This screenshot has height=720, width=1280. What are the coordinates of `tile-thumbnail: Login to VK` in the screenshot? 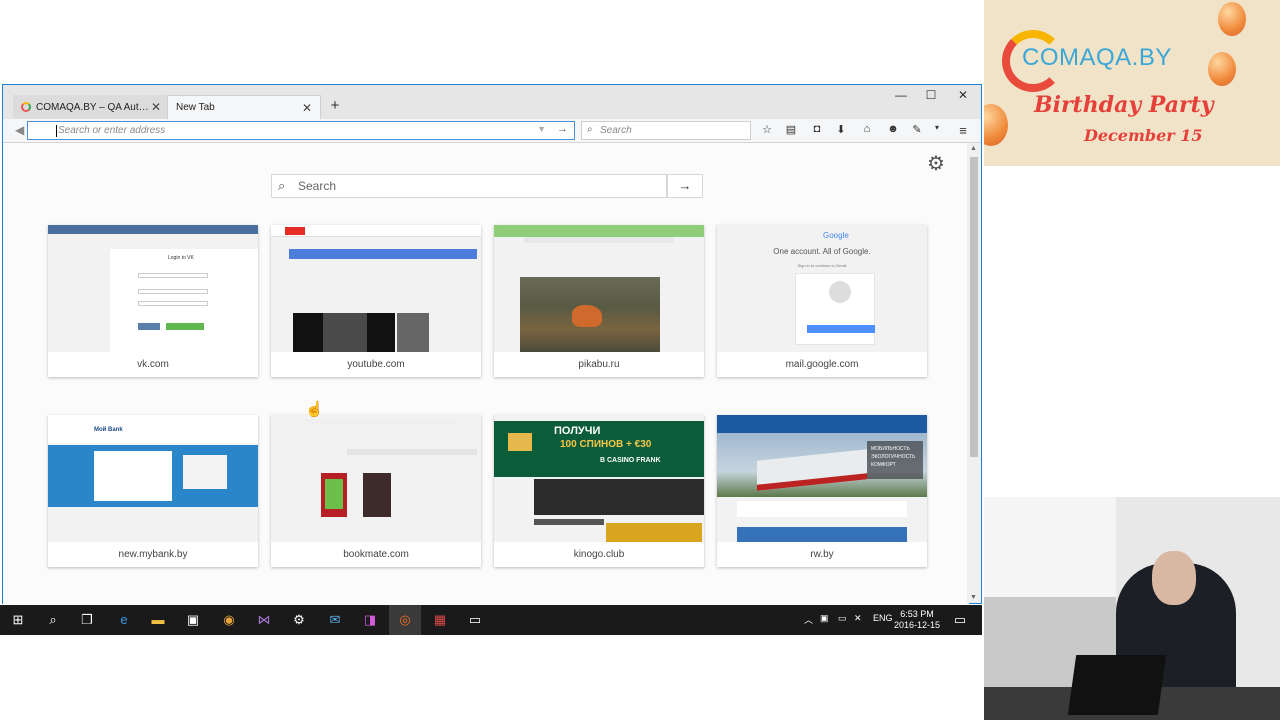 It's located at (153, 288).